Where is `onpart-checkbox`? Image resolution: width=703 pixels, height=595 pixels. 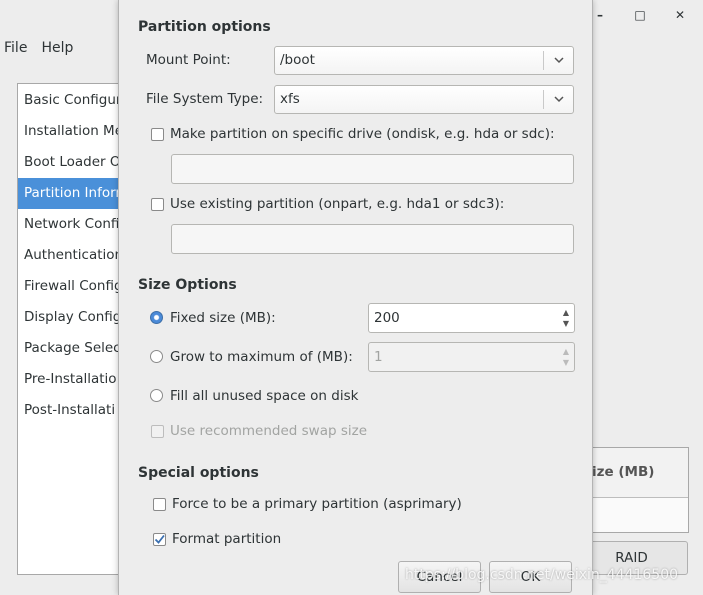
onpart-checkbox is located at coordinates (157, 204).